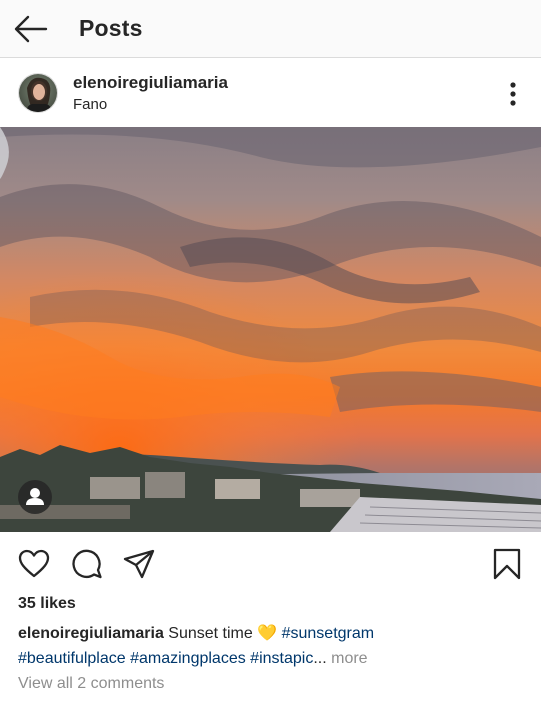  I want to click on page-title: Posts, so click(111, 28).